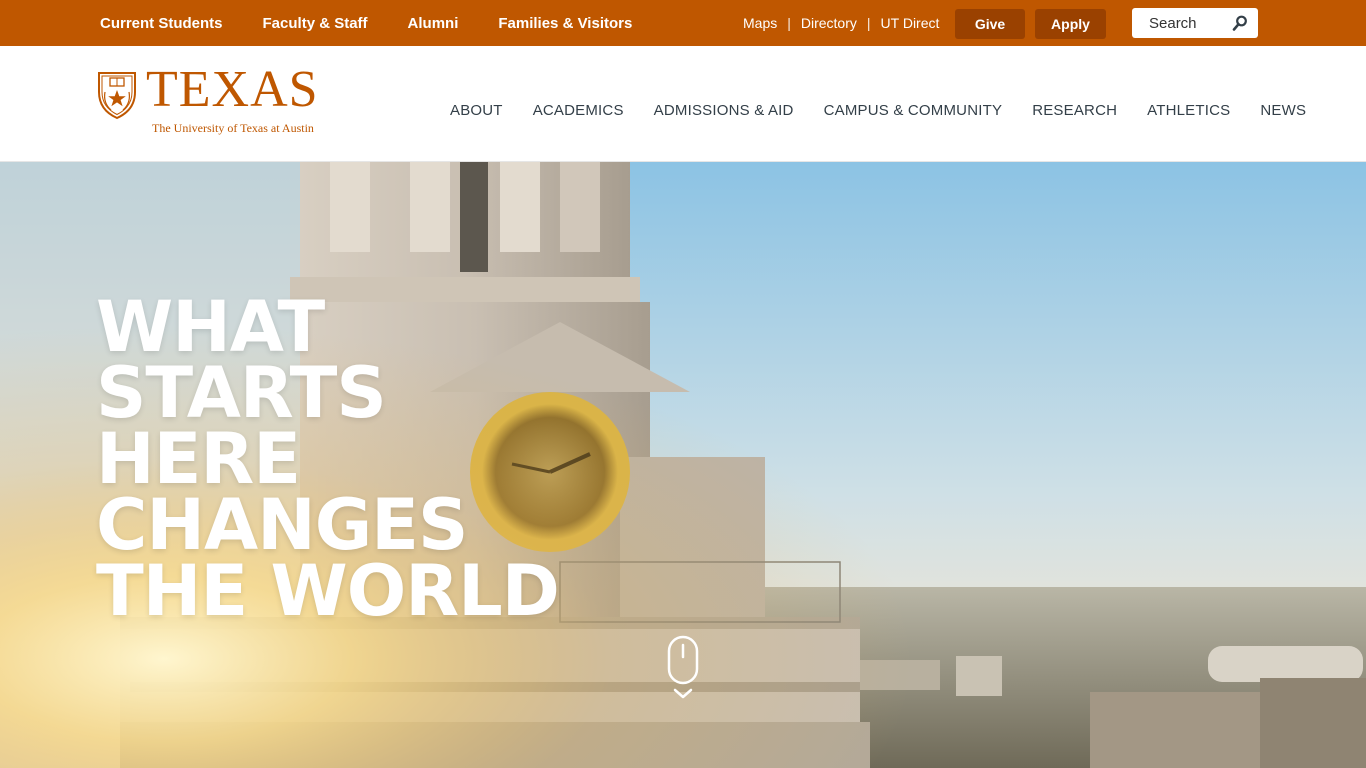  Describe the element at coordinates (724, 110) in the screenshot. I see `nav-admissions-aid: ADMISSIONS & AID` at that location.